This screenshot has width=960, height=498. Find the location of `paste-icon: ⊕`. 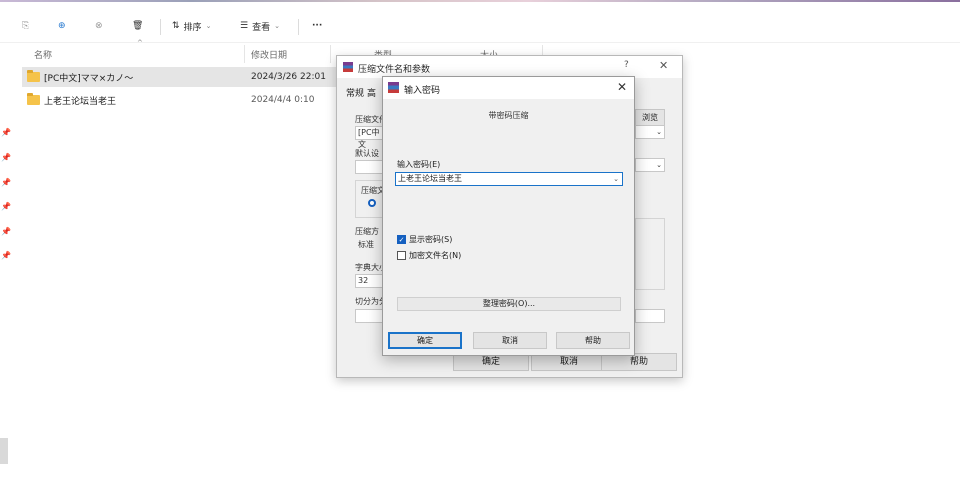

paste-icon: ⊕ is located at coordinates (62, 25).